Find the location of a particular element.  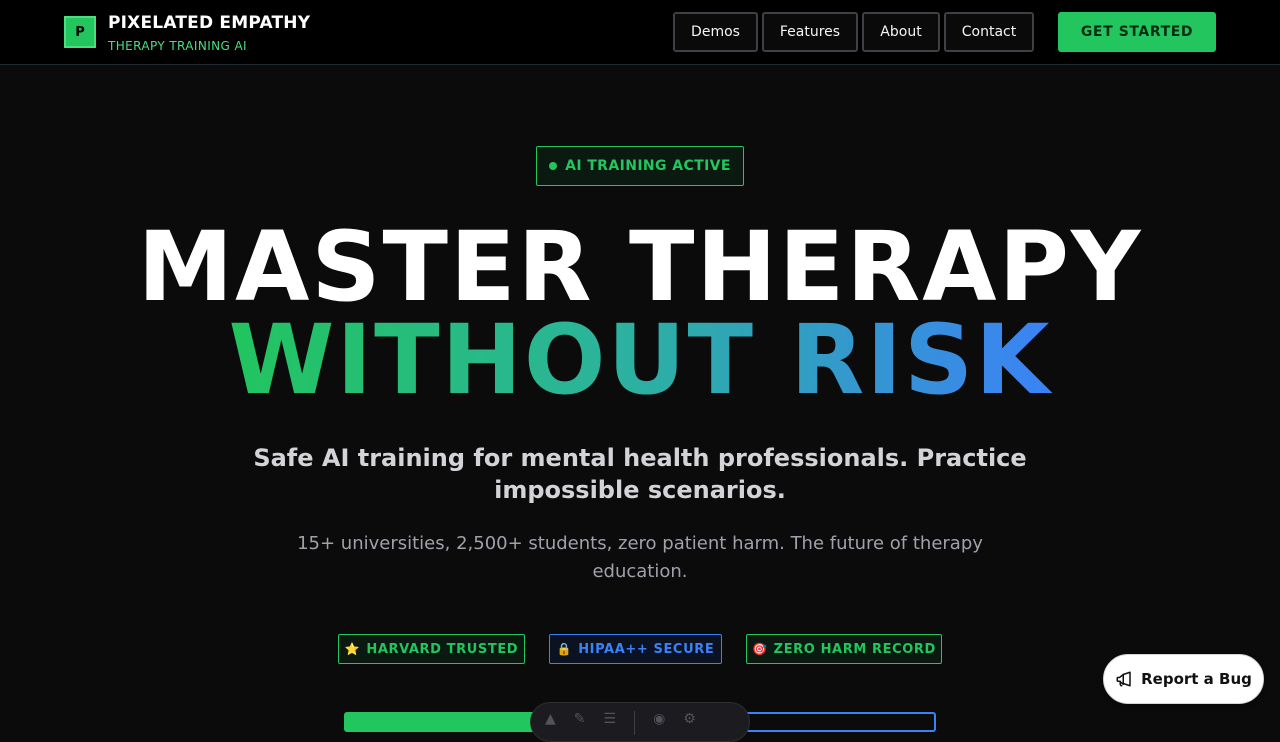

brand-tagline: THERAPY TRAINING AI is located at coordinates (177, 46).